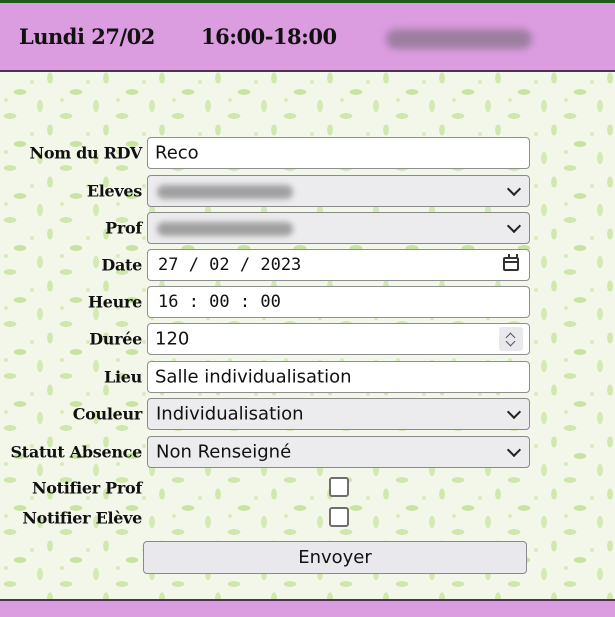  I want to click on row-statut-absence: Statut Absence Non Renseigné, so click(307, 452).